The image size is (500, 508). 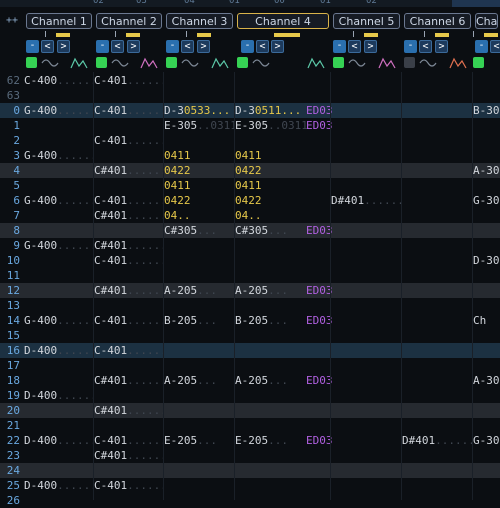 What do you see at coordinates (250, 290) in the screenshot?
I see `pattern-row: 12C#401..........A-205...A-205...ED03` at bounding box center [250, 290].